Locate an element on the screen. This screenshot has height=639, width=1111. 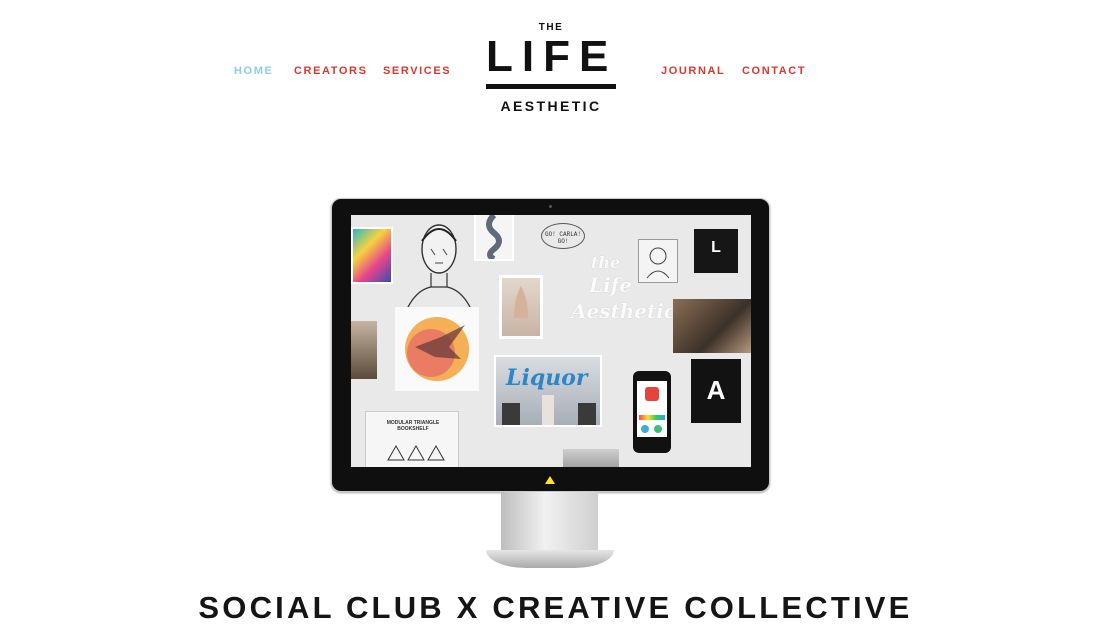
colorful-character-poster is located at coordinates (372, 255).